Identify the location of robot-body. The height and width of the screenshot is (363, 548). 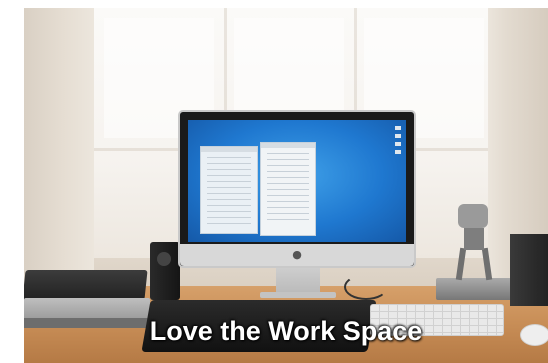
(474, 239).